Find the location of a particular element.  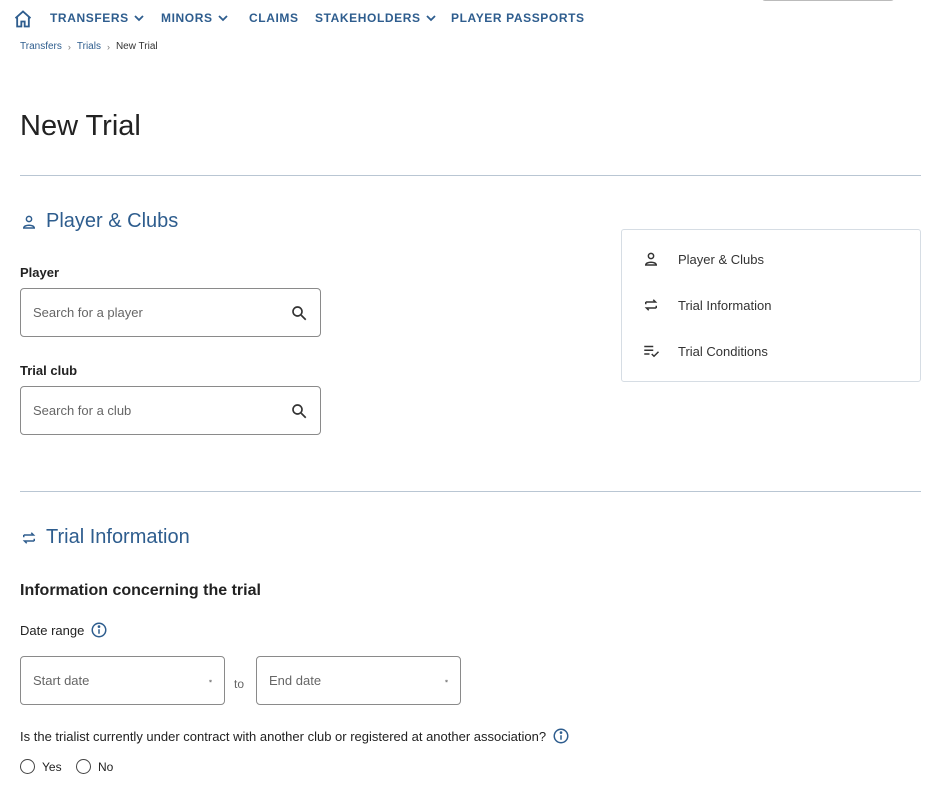

start-date-input is located at coordinates (115, 680).